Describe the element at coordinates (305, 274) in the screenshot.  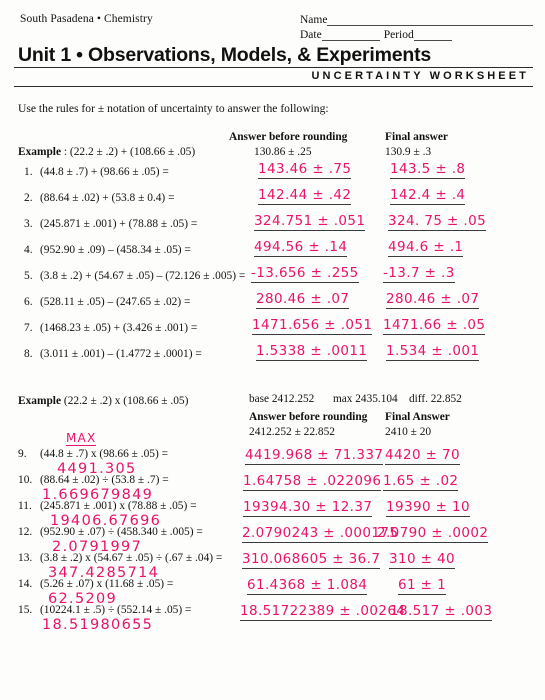
I see `answer-before-rounding-5: -13.656 ± .255` at that location.